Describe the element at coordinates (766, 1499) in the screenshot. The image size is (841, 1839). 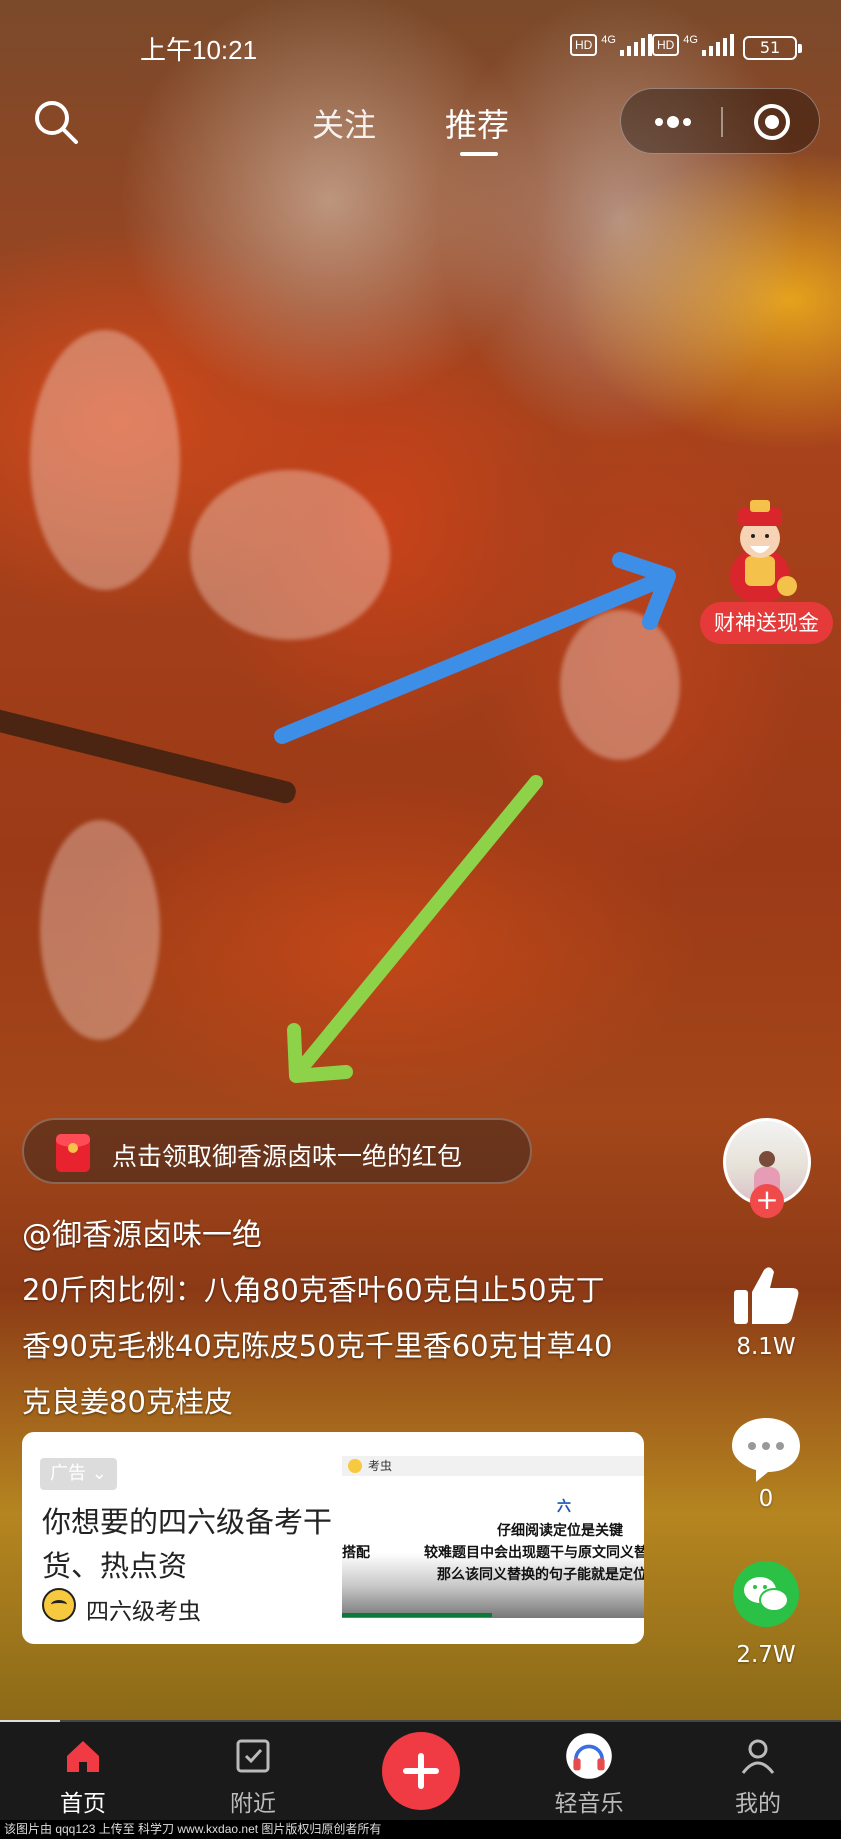
I see `comment-count: 0` at that location.